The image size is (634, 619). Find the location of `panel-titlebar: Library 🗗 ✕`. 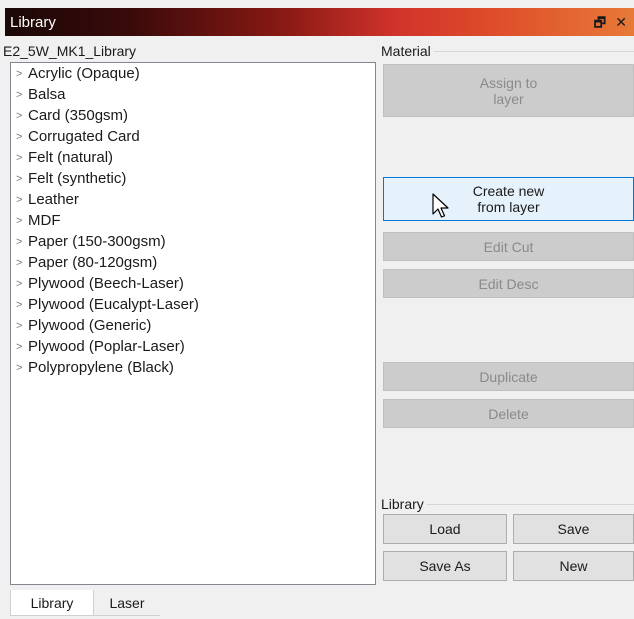

panel-titlebar: Library 🗗 ✕ is located at coordinates (319, 22).